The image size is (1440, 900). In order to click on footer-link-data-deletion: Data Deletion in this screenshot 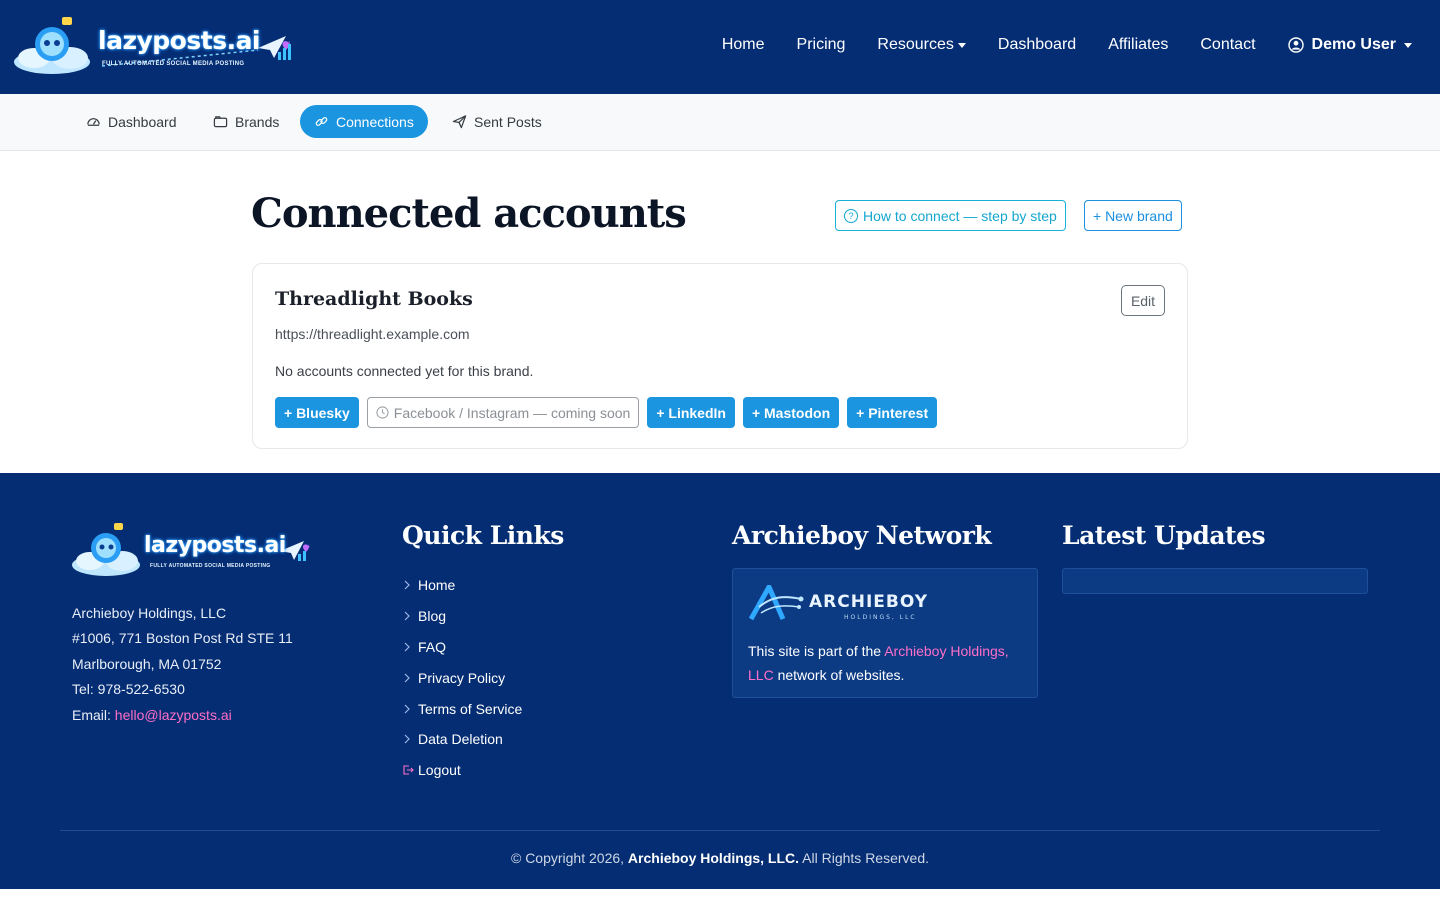, I will do `click(462, 739)`.